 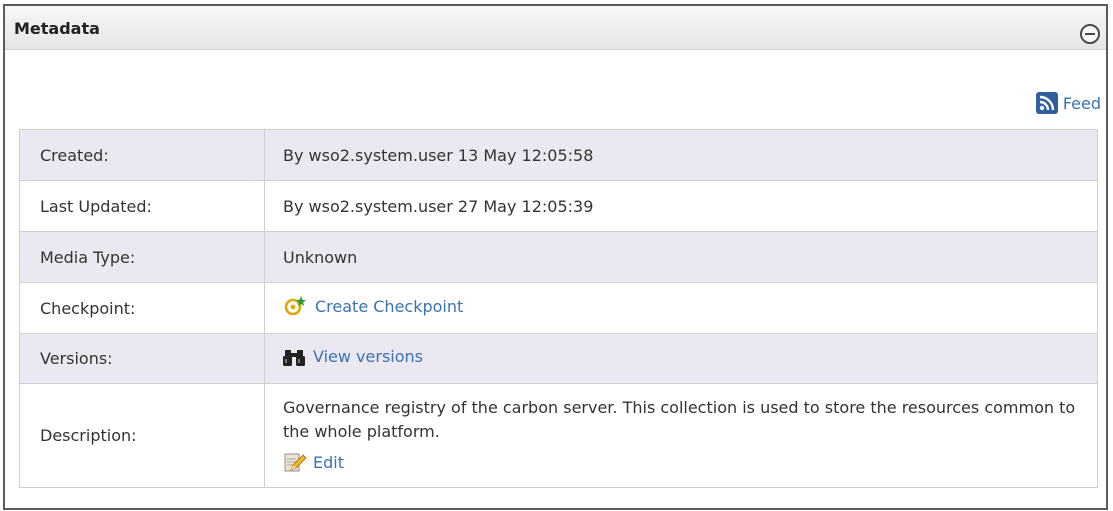 What do you see at coordinates (1081, 103) in the screenshot?
I see `feed-label: Feed` at bounding box center [1081, 103].